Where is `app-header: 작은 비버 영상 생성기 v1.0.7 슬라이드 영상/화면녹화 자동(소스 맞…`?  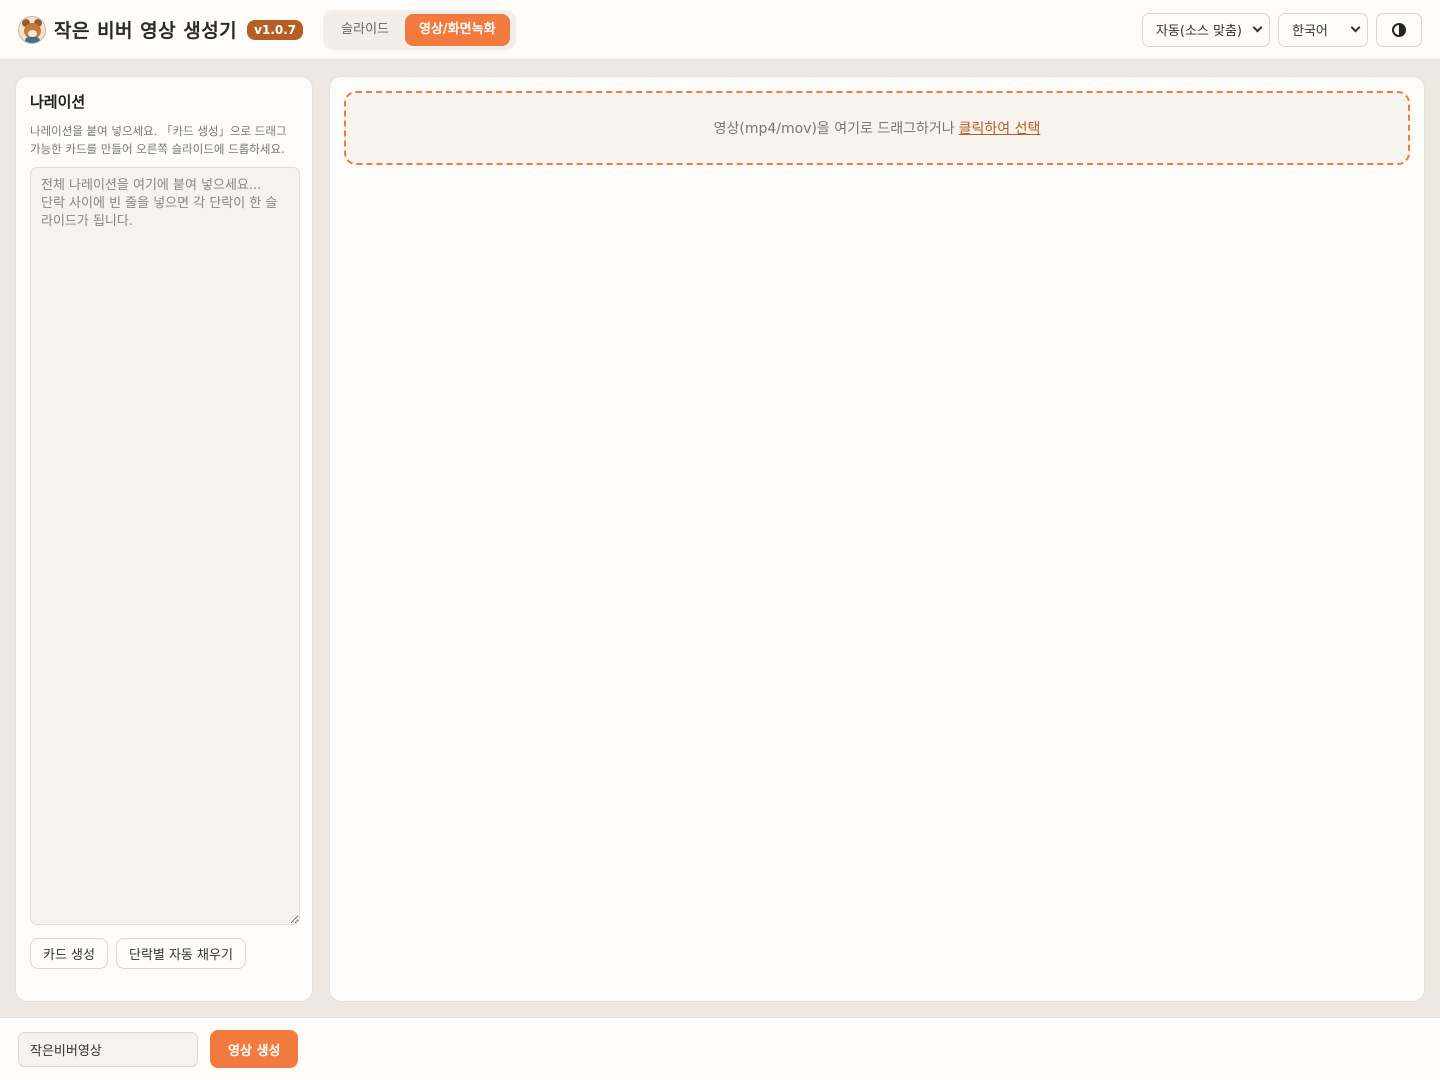 app-header: 작은 비버 영상 생성기 v1.0.7 슬라이드 영상/화면녹화 자동(소스 맞… is located at coordinates (720, 30).